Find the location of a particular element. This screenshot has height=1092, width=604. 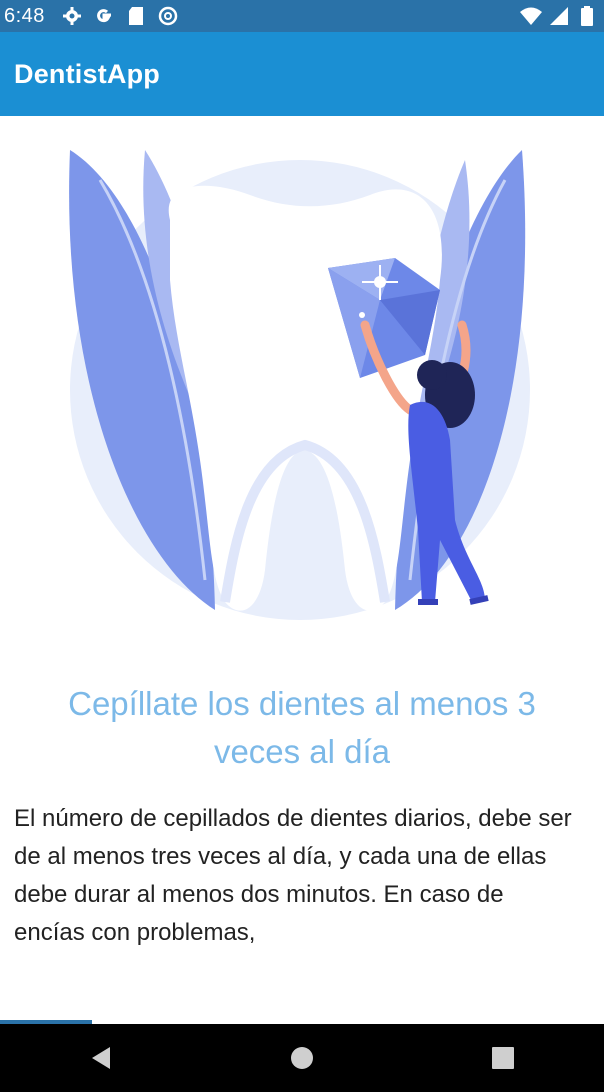

recents-icon is located at coordinates (503, 1058).